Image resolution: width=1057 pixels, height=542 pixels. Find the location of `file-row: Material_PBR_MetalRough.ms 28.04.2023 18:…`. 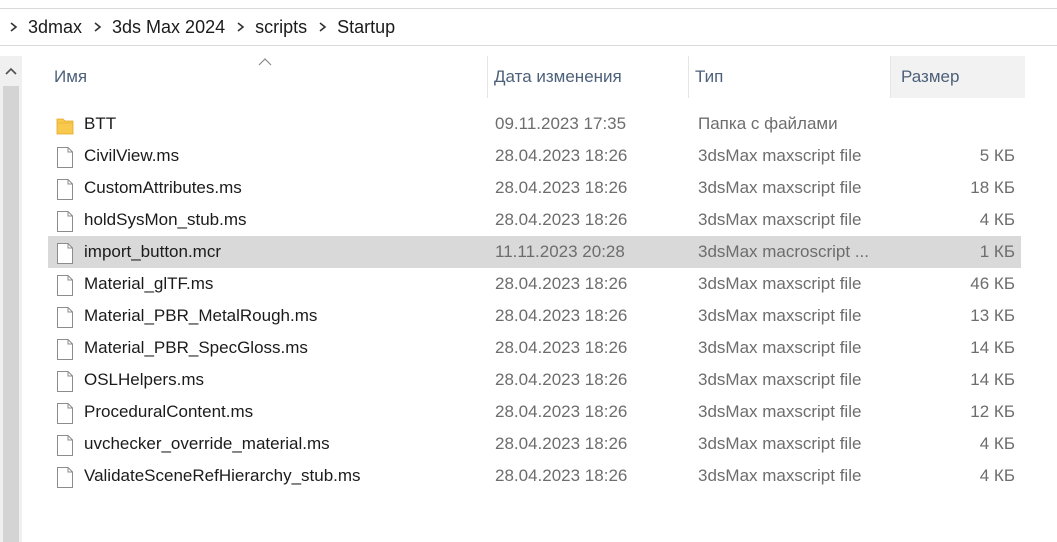

file-row: Material_PBR_MetalRough.ms 28.04.2023 18:… is located at coordinates (534, 316).